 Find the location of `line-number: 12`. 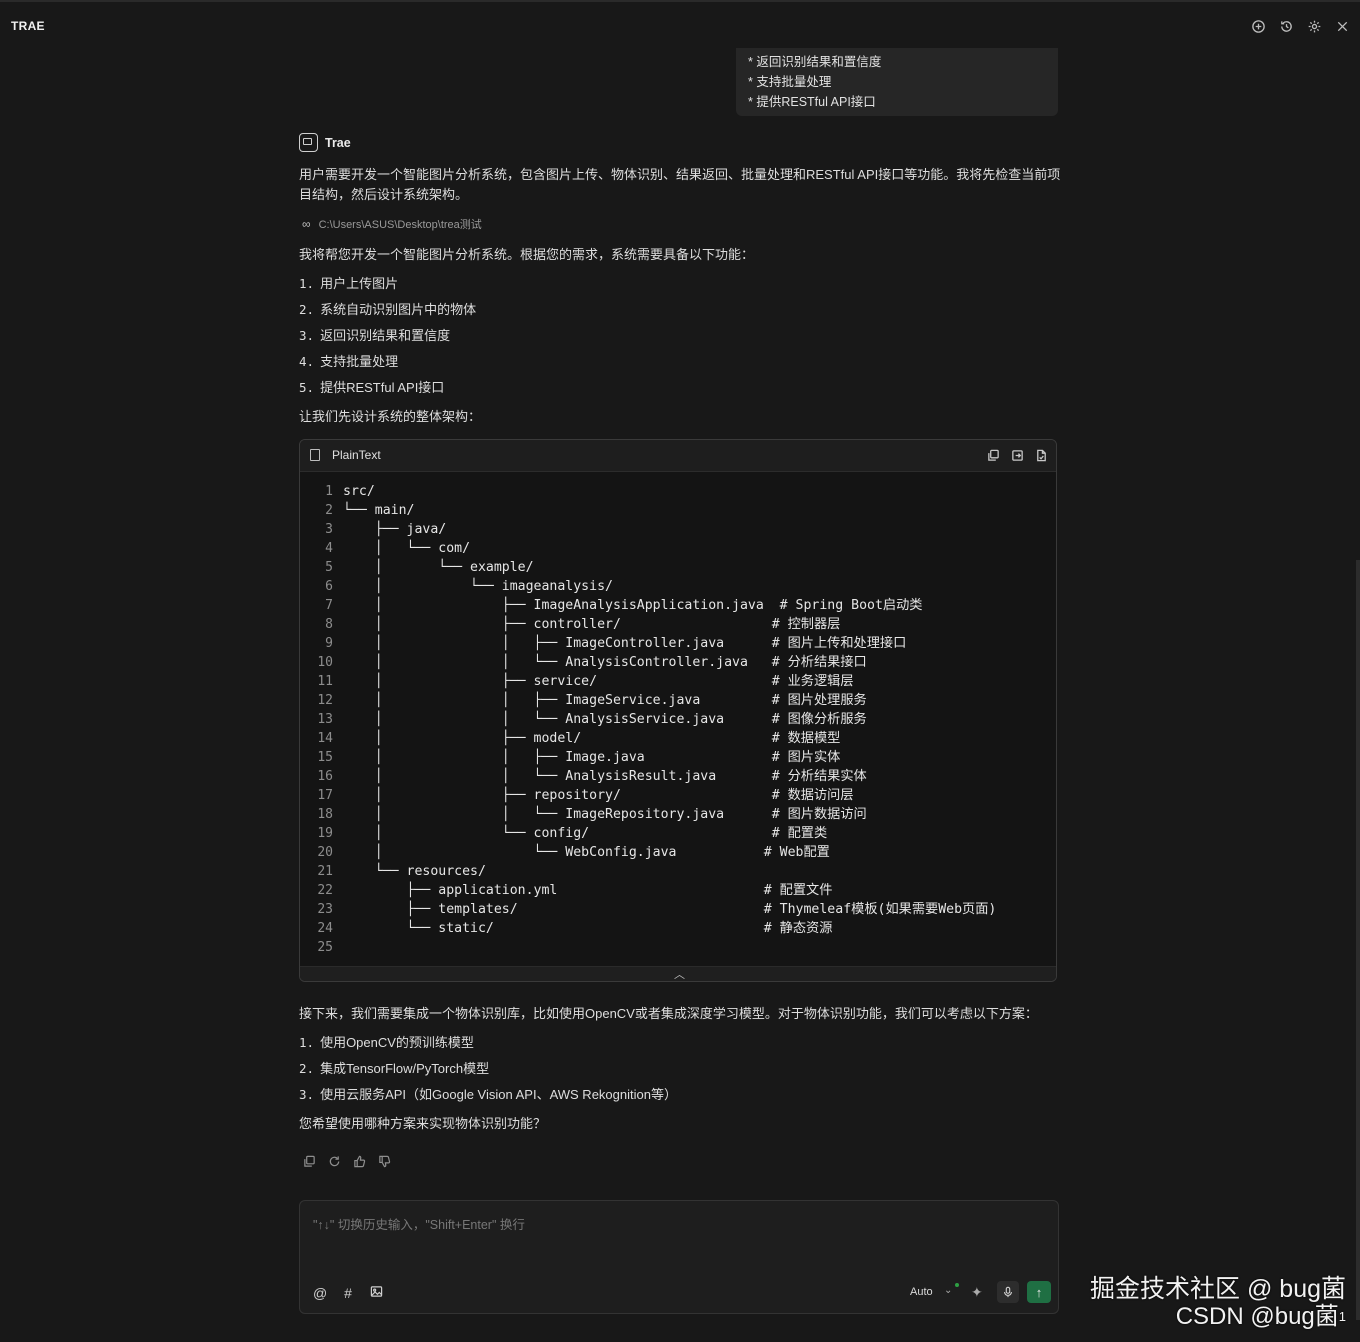

line-number: 12 is located at coordinates (325, 700).